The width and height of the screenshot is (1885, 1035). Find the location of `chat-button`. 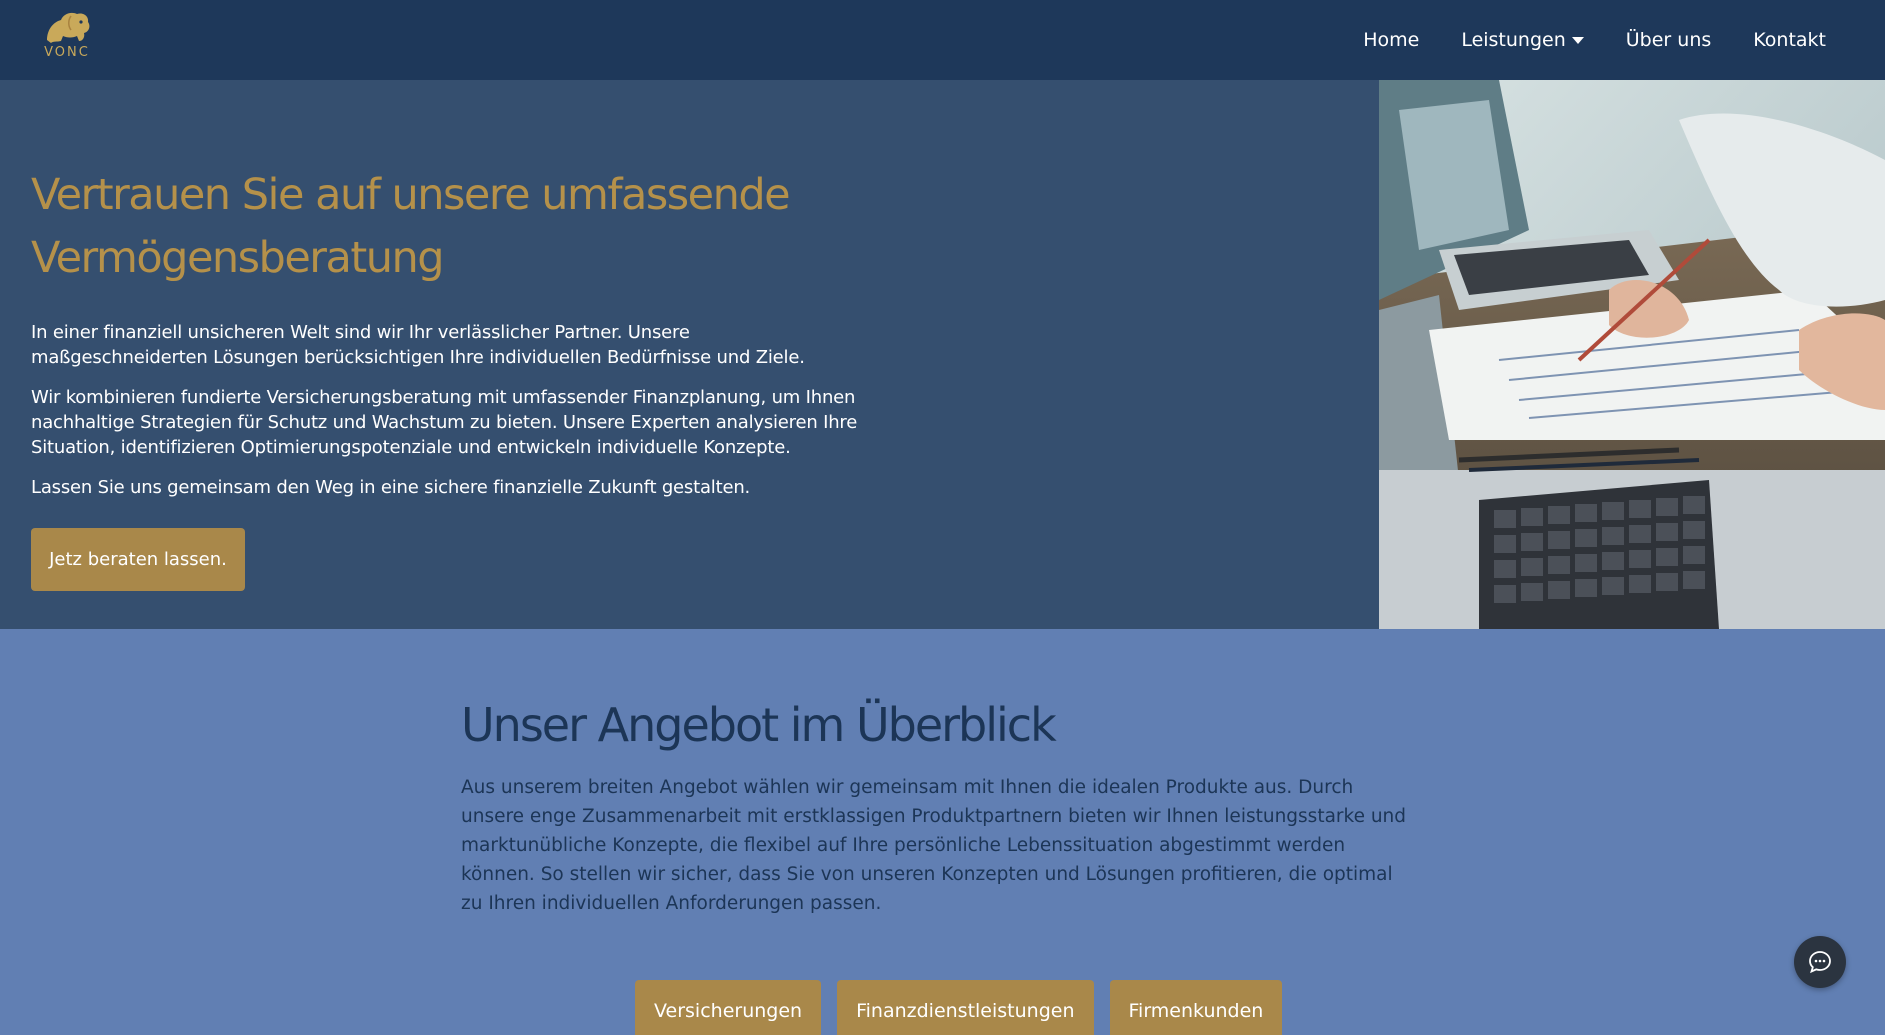

chat-button is located at coordinates (1820, 962).